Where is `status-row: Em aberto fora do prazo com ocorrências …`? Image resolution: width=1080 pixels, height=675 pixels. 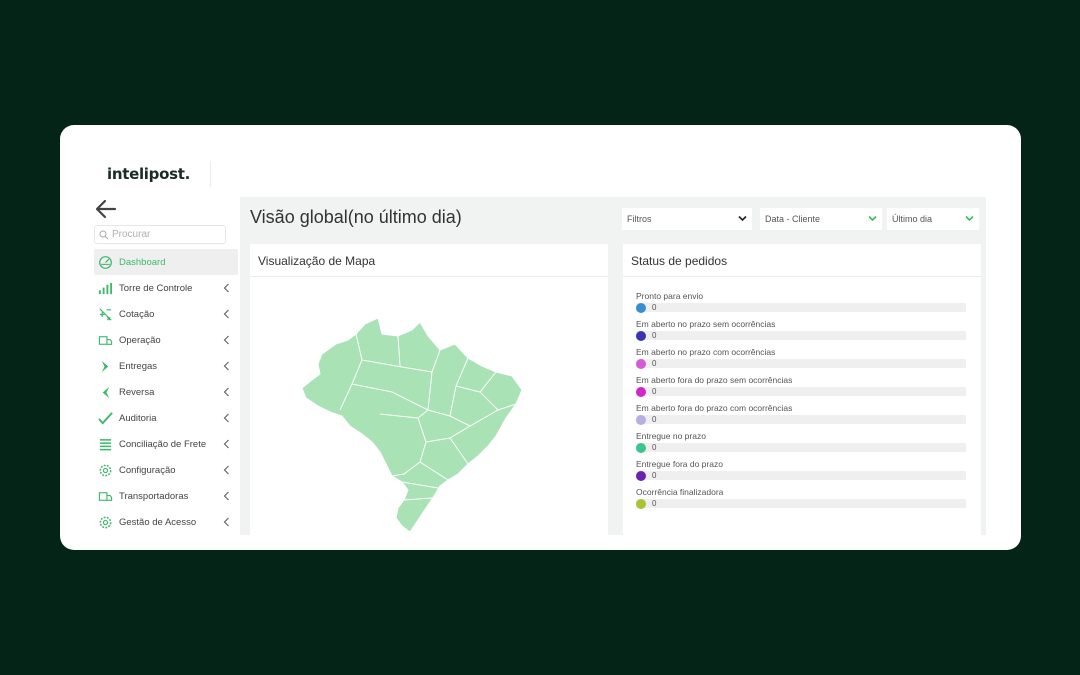
status-row: Em aberto fora do prazo com ocorrências … is located at coordinates (802, 416).